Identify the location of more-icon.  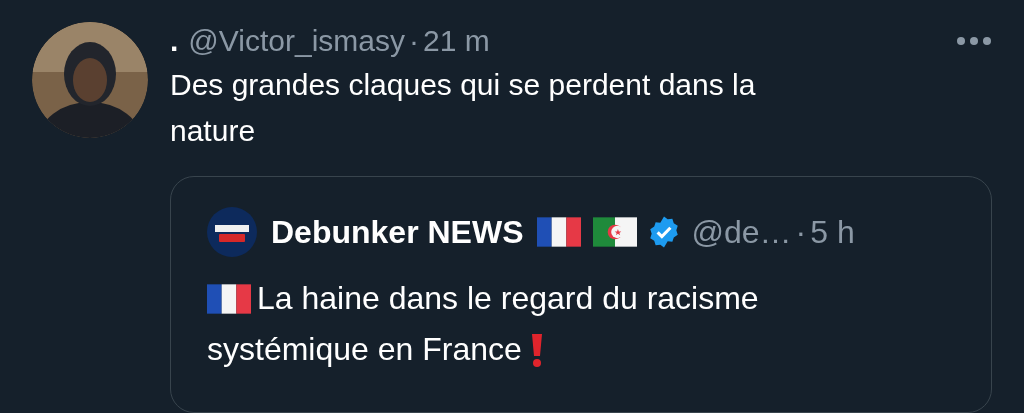
(974, 41).